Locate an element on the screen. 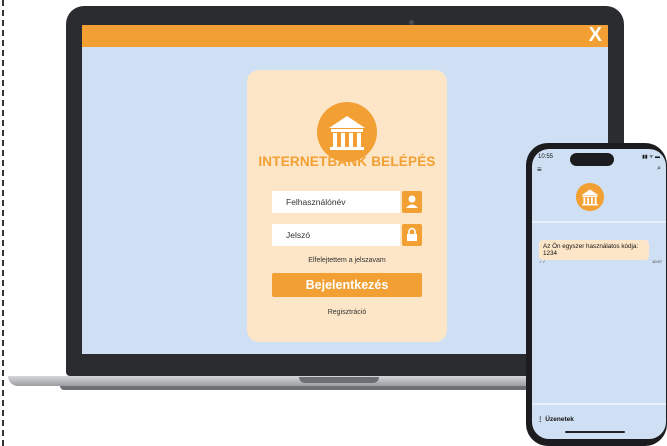 The width and height of the screenshot is (667, 446). username-input is located at coordinates (334, 202).